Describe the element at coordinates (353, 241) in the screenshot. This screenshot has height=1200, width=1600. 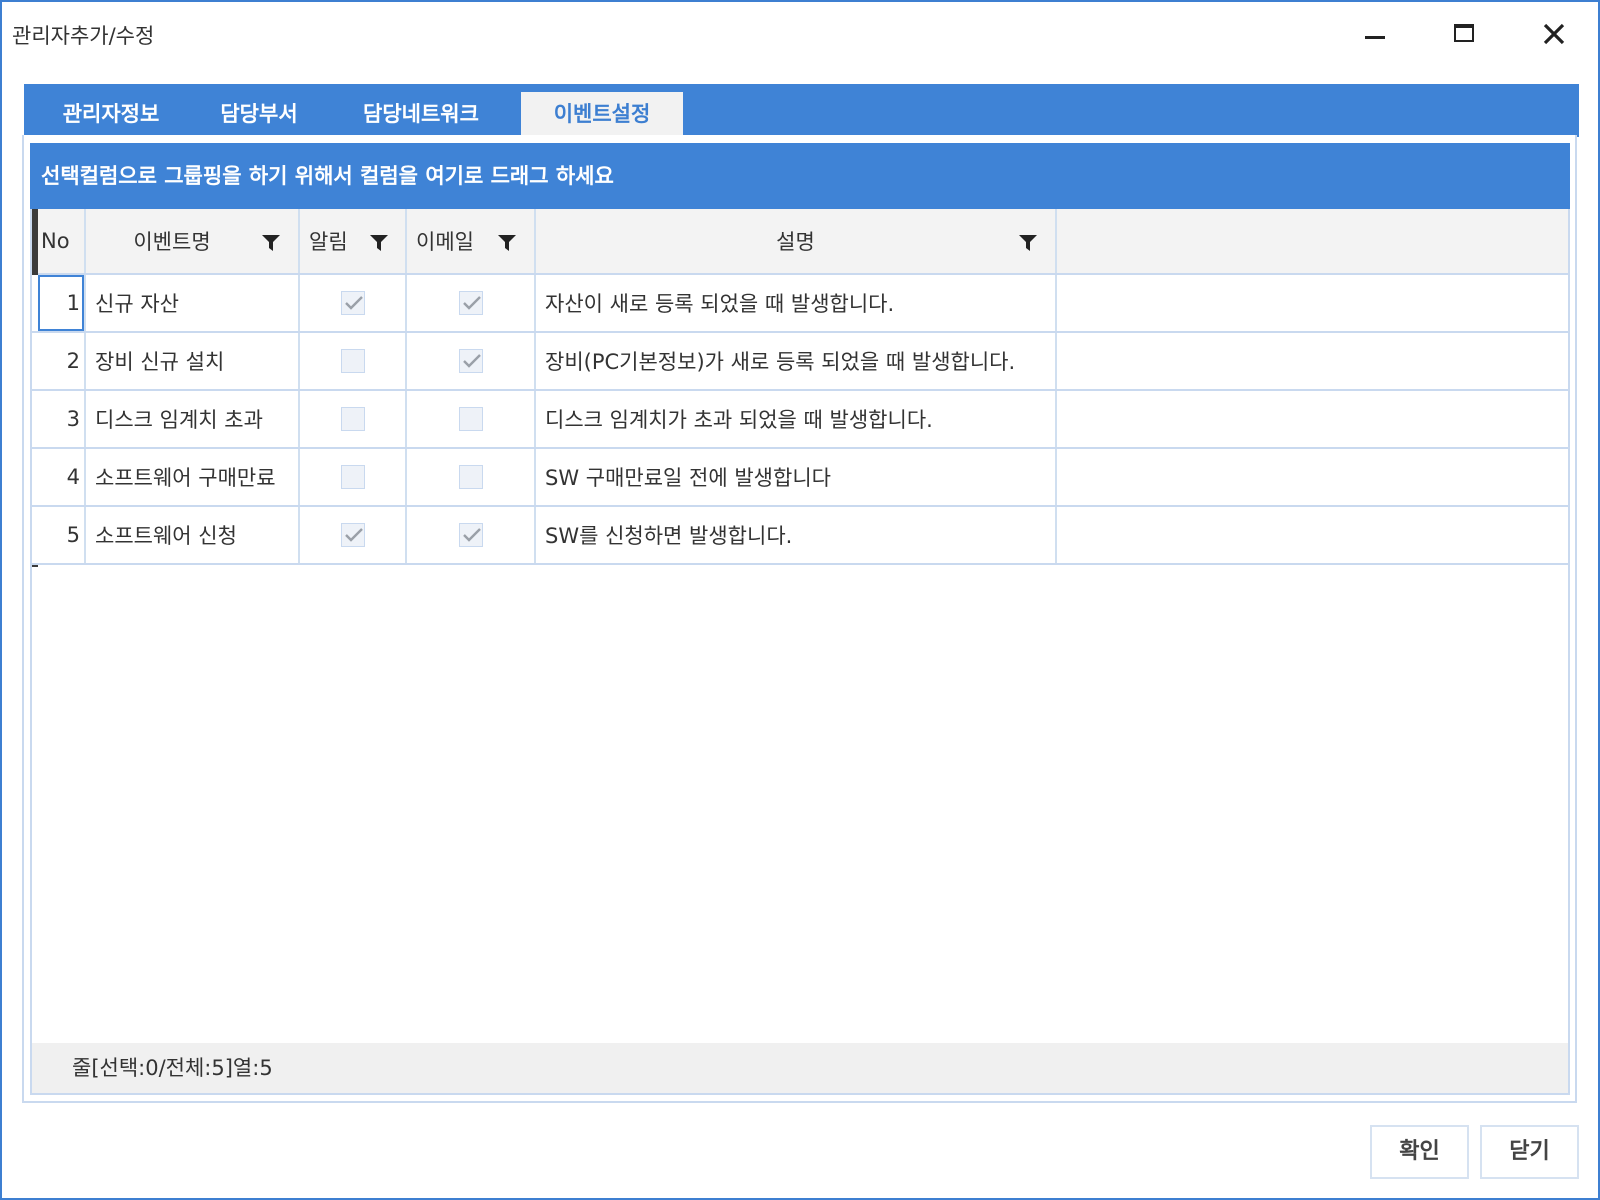
I see `column-header-alert: 알림` at that location.